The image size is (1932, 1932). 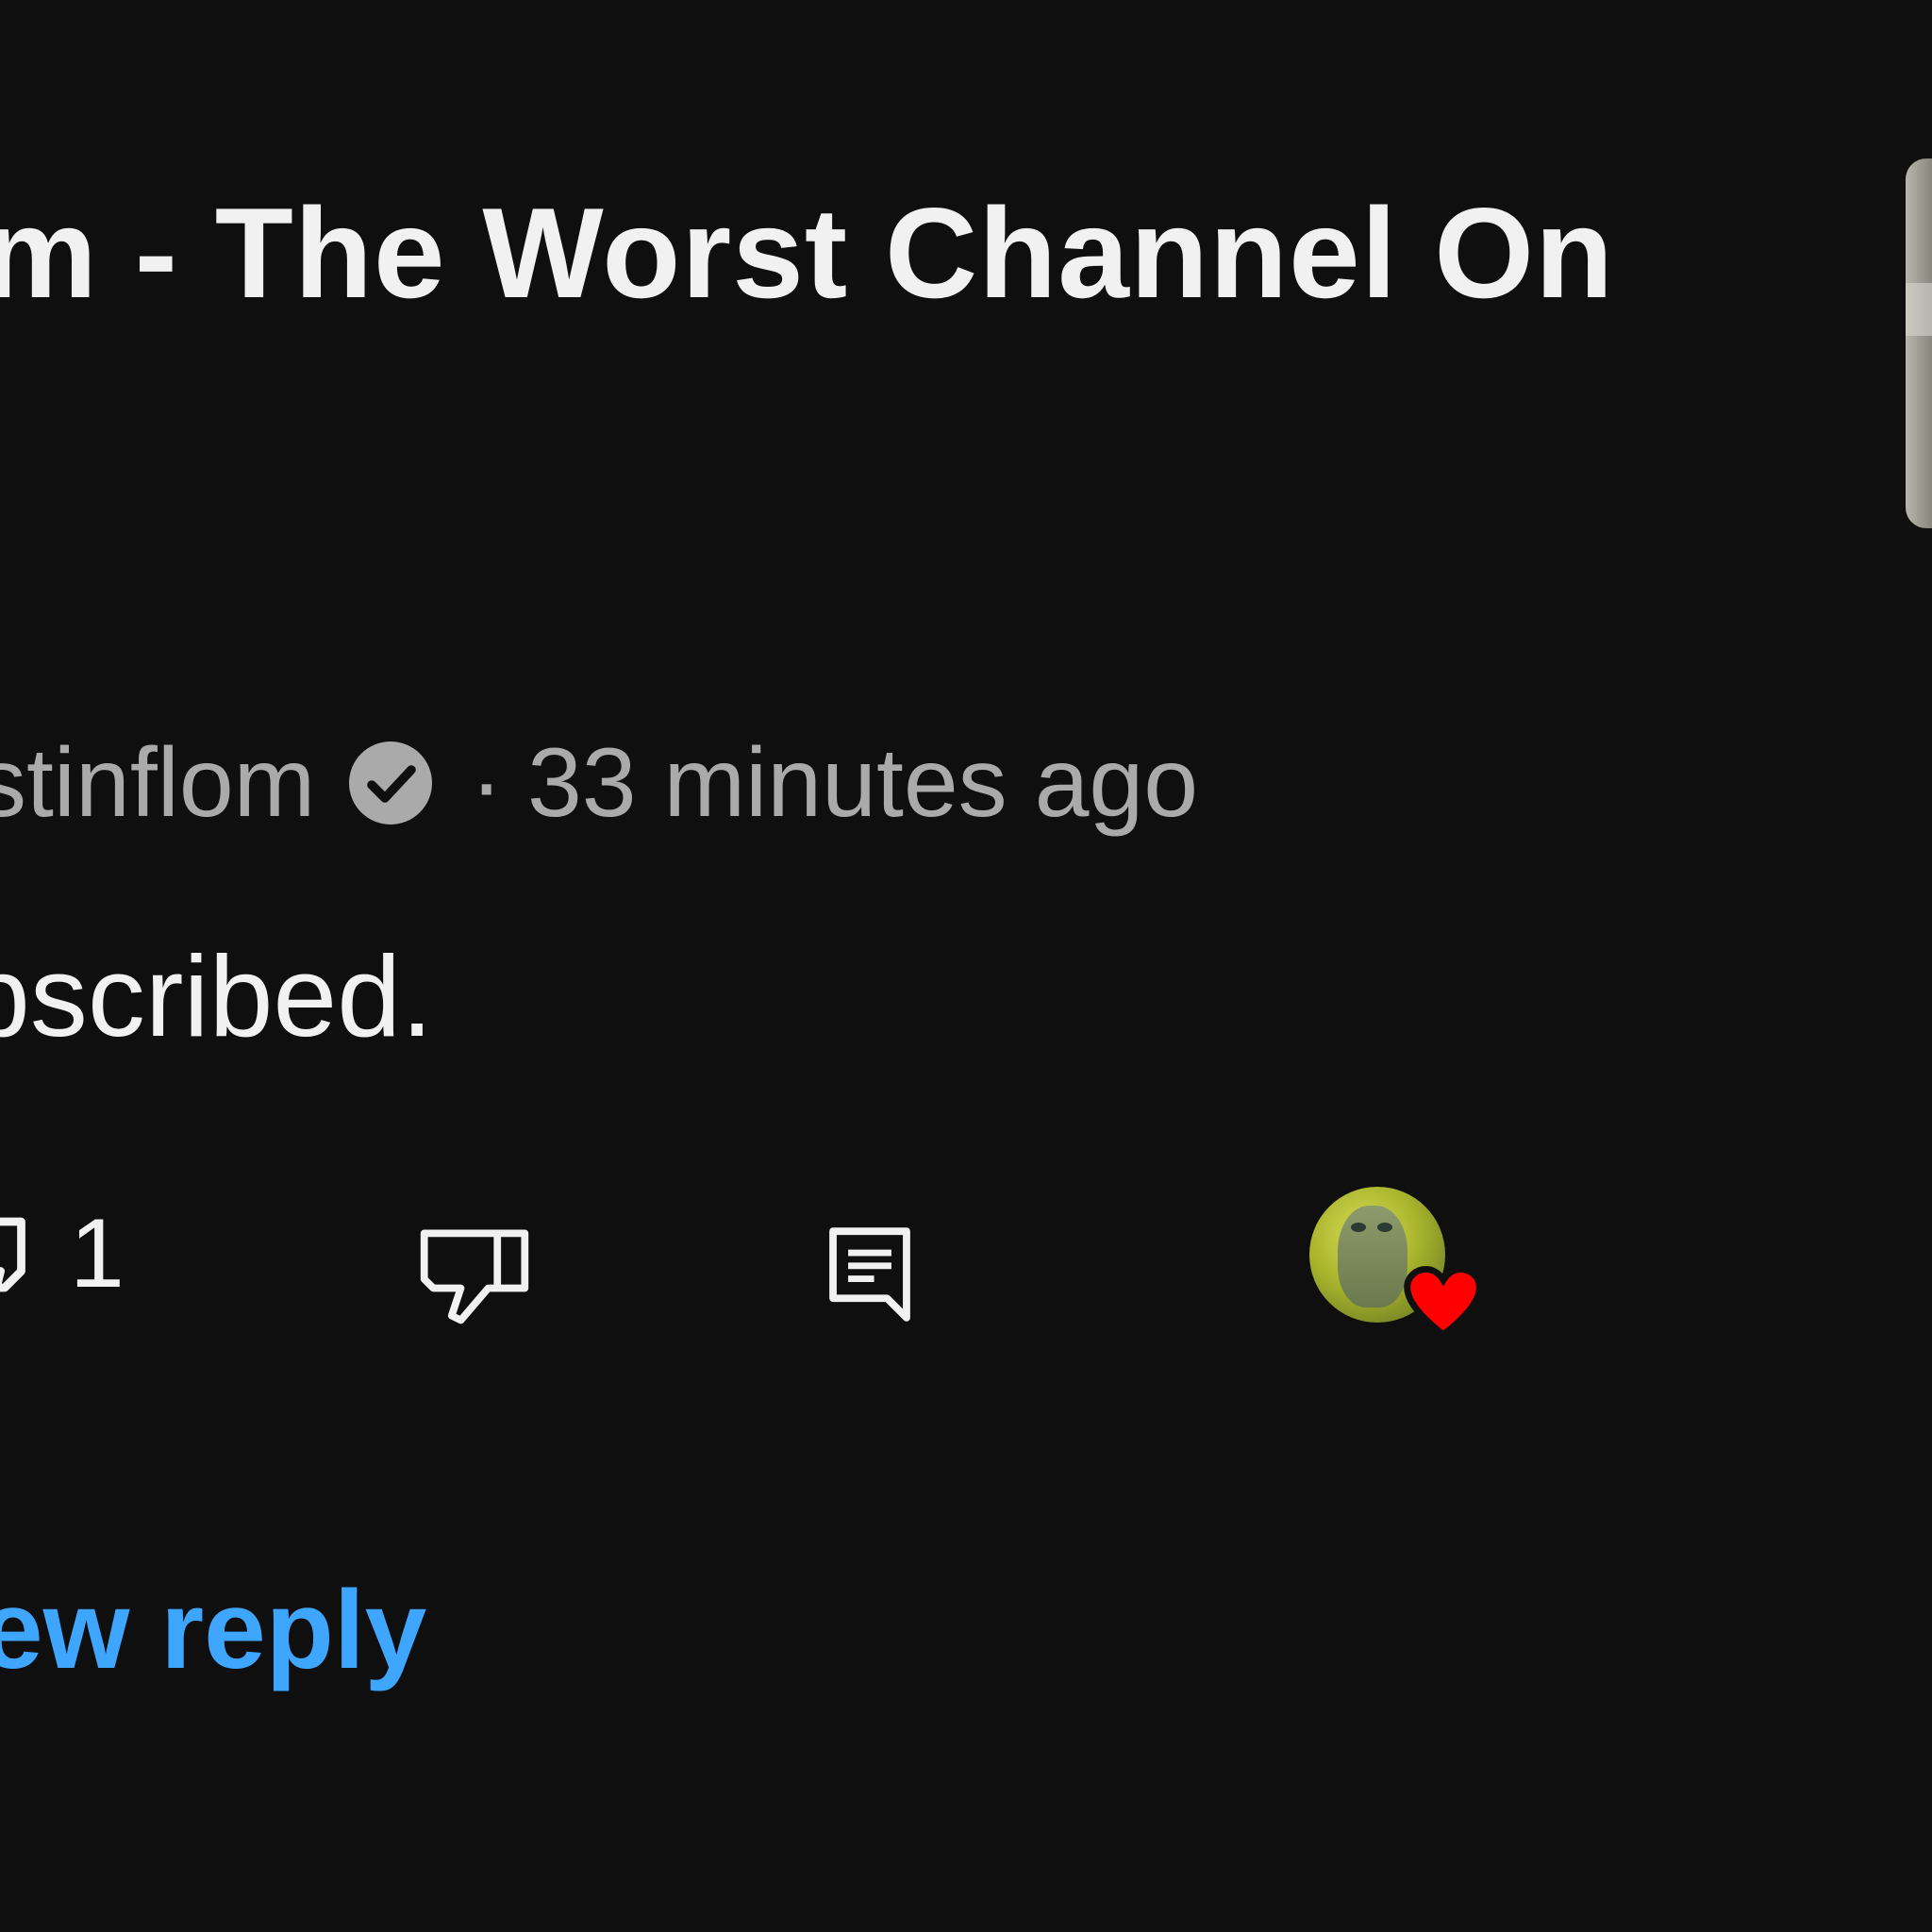 I want to click on thumbnail-image-detail, so click(x=1919, y=309).